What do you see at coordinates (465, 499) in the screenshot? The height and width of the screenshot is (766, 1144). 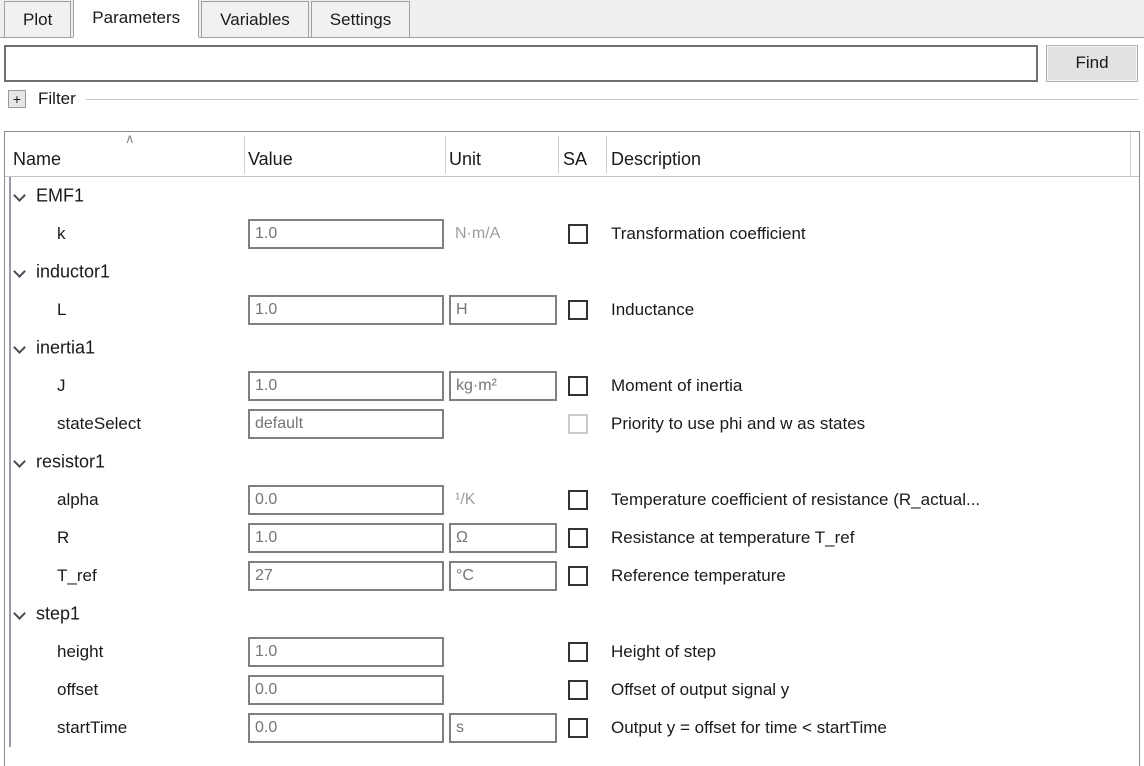 I see `unit-label-alpha: ¹/K` at bounding box center [465, 499].